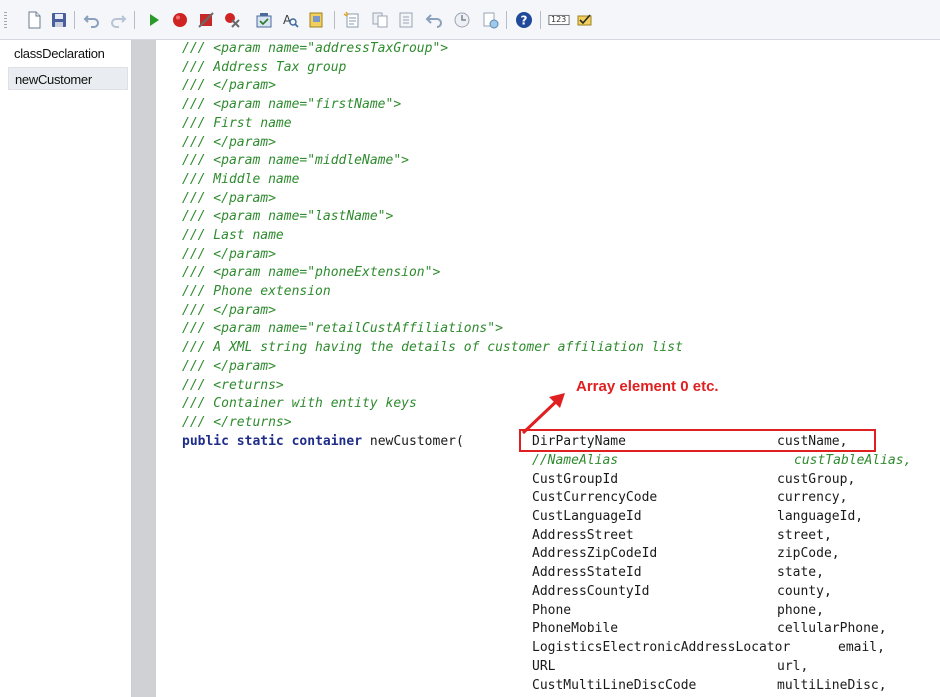 Image resolution: width=940 pixels, height=697 pixels. Describe the element at coordinates (233, 235) in the screenshot. I see `code-line: /// Last name` at that location.